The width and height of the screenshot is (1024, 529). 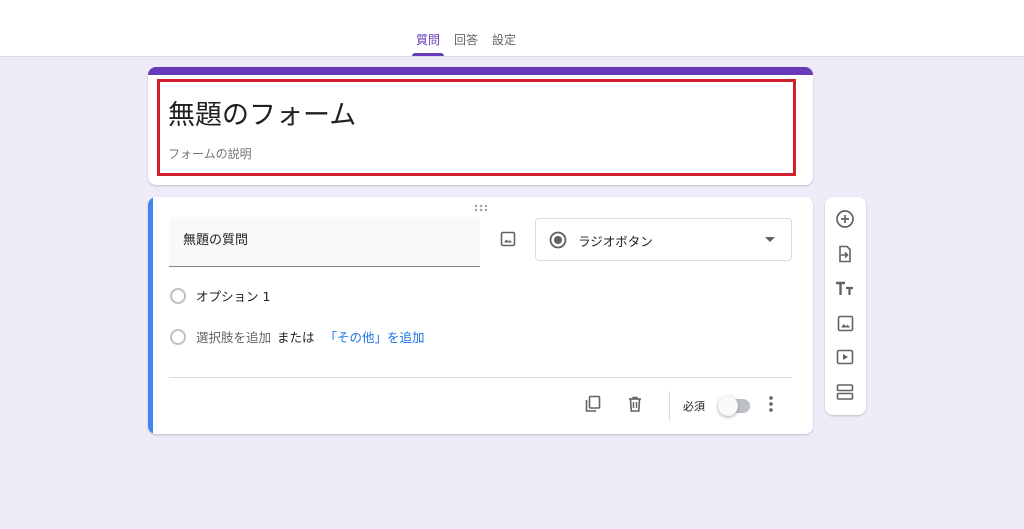 What do you see at coordinates (480, 71) in the screenshot?
I see `accent-top-border` at bounding box center [480, 71].